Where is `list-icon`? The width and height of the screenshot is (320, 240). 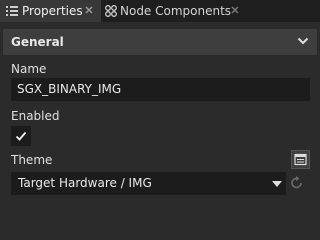
list-icon is located at coordinates (12, 11).